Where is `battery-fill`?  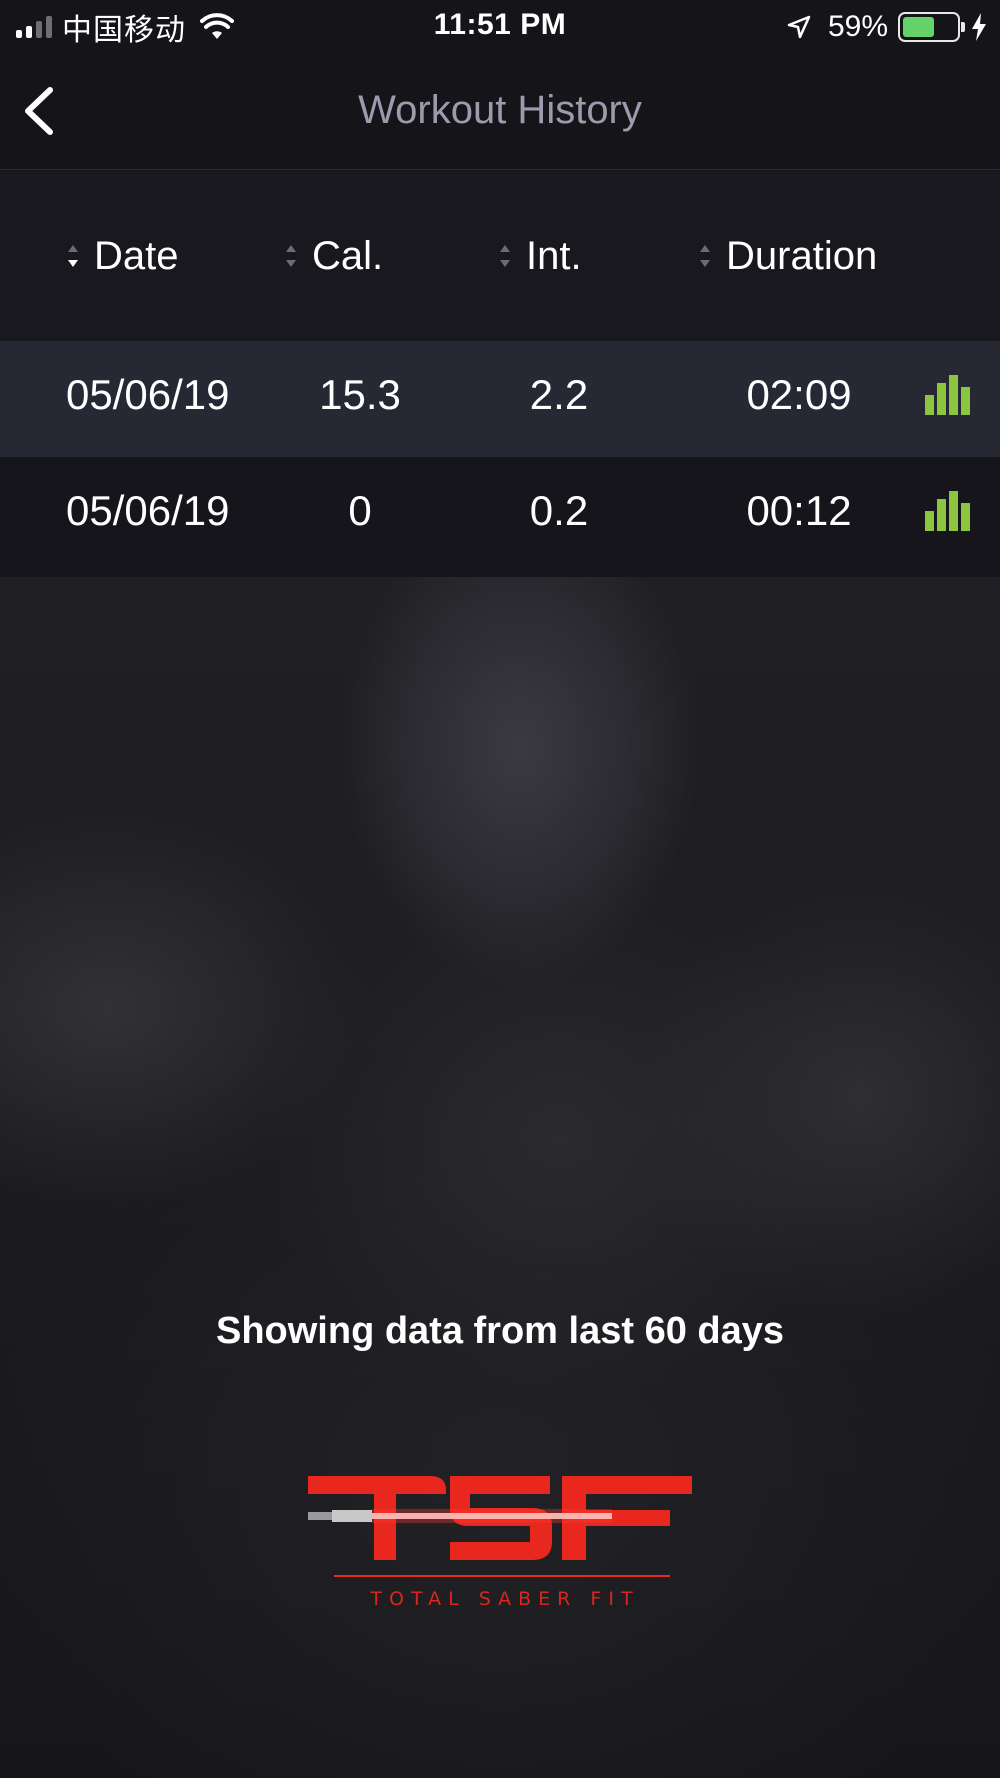
battery-fill is located at coordinates (918, 27).